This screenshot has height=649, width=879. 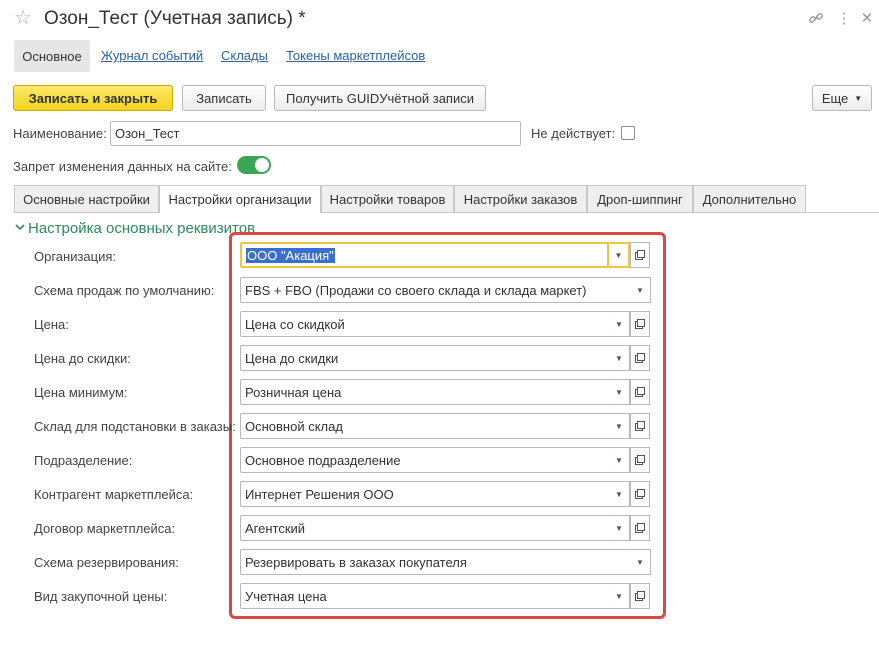 I want to click on org-field: ООО "Акация", so click(x=424, y=255).